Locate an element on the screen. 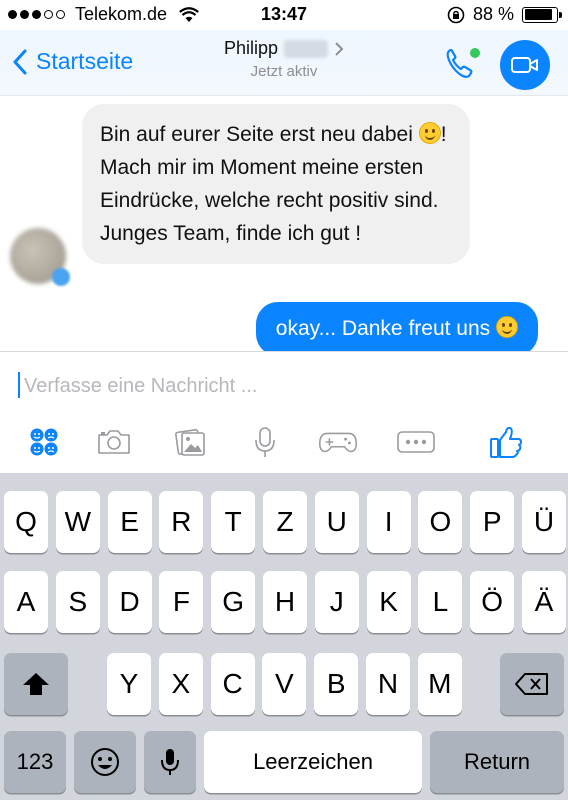 Image resolution: width=568 pixels, height=800 pixels. status-right: 88 % is located at coordinates (504, 14).